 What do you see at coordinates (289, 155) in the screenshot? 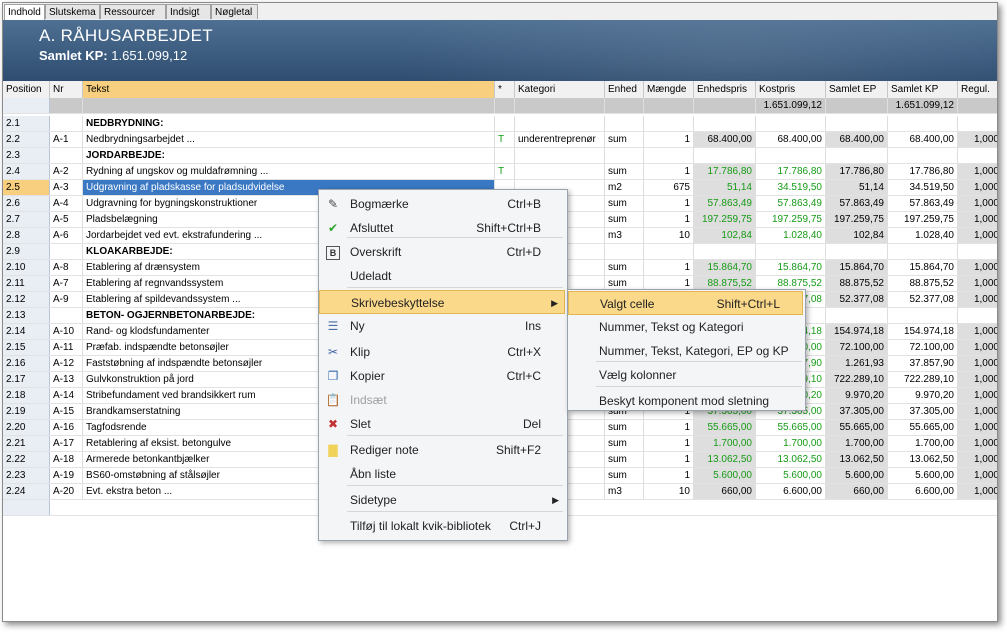
I see `cell-tekst: JORDARBEJDE:` at bounding box center [289, 155].